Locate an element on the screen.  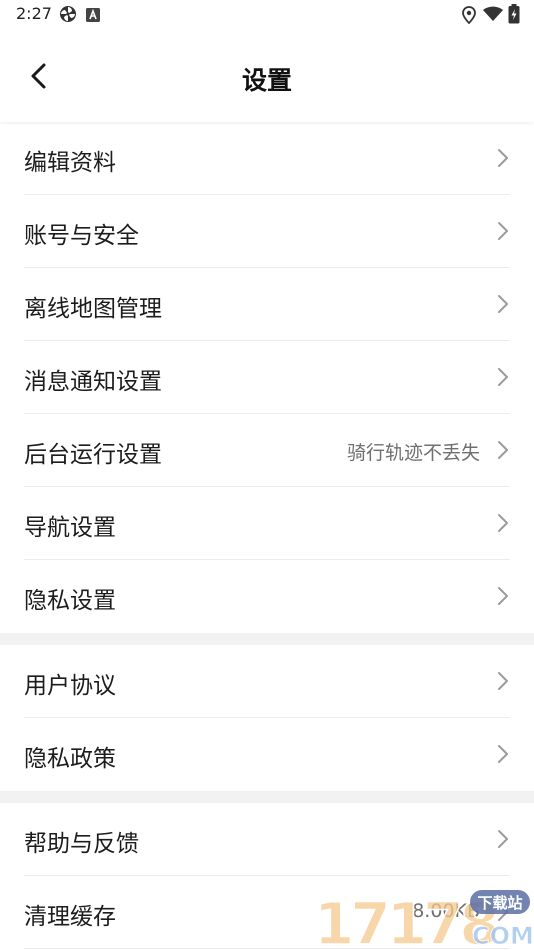
row-label: 消息通知设置 is located at coordinates (93, 382).